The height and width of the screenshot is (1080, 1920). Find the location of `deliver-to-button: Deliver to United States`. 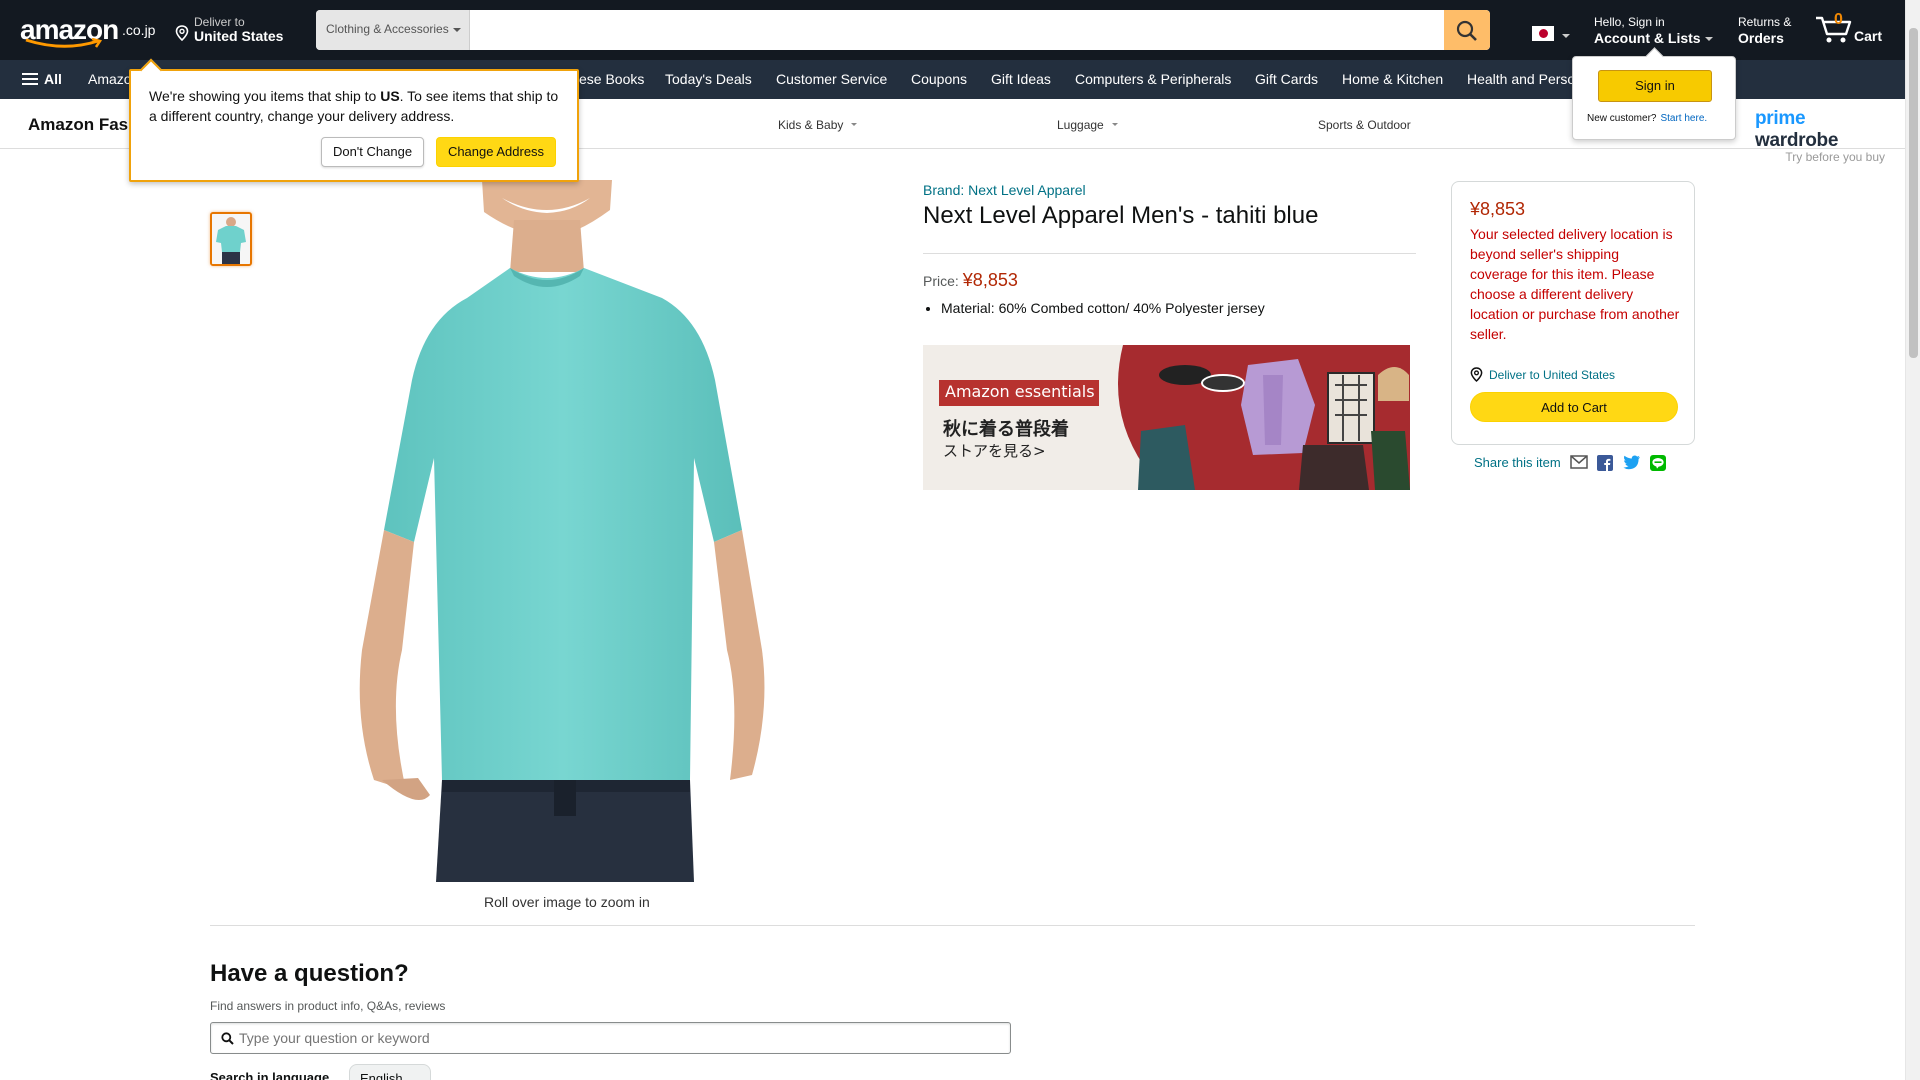

deliver-to-button: Deliver to United States is located at coordinates (237, 30).